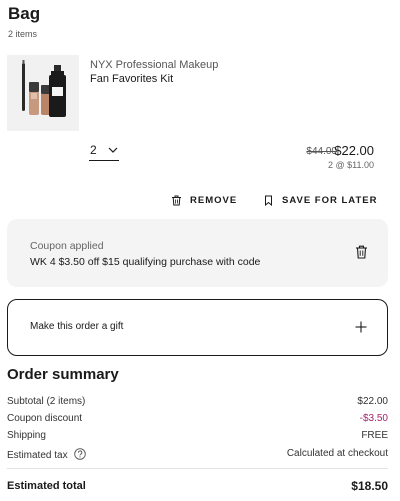 The image size is (400, 501). I want to click on page-title: Bag, so click(24, 13).